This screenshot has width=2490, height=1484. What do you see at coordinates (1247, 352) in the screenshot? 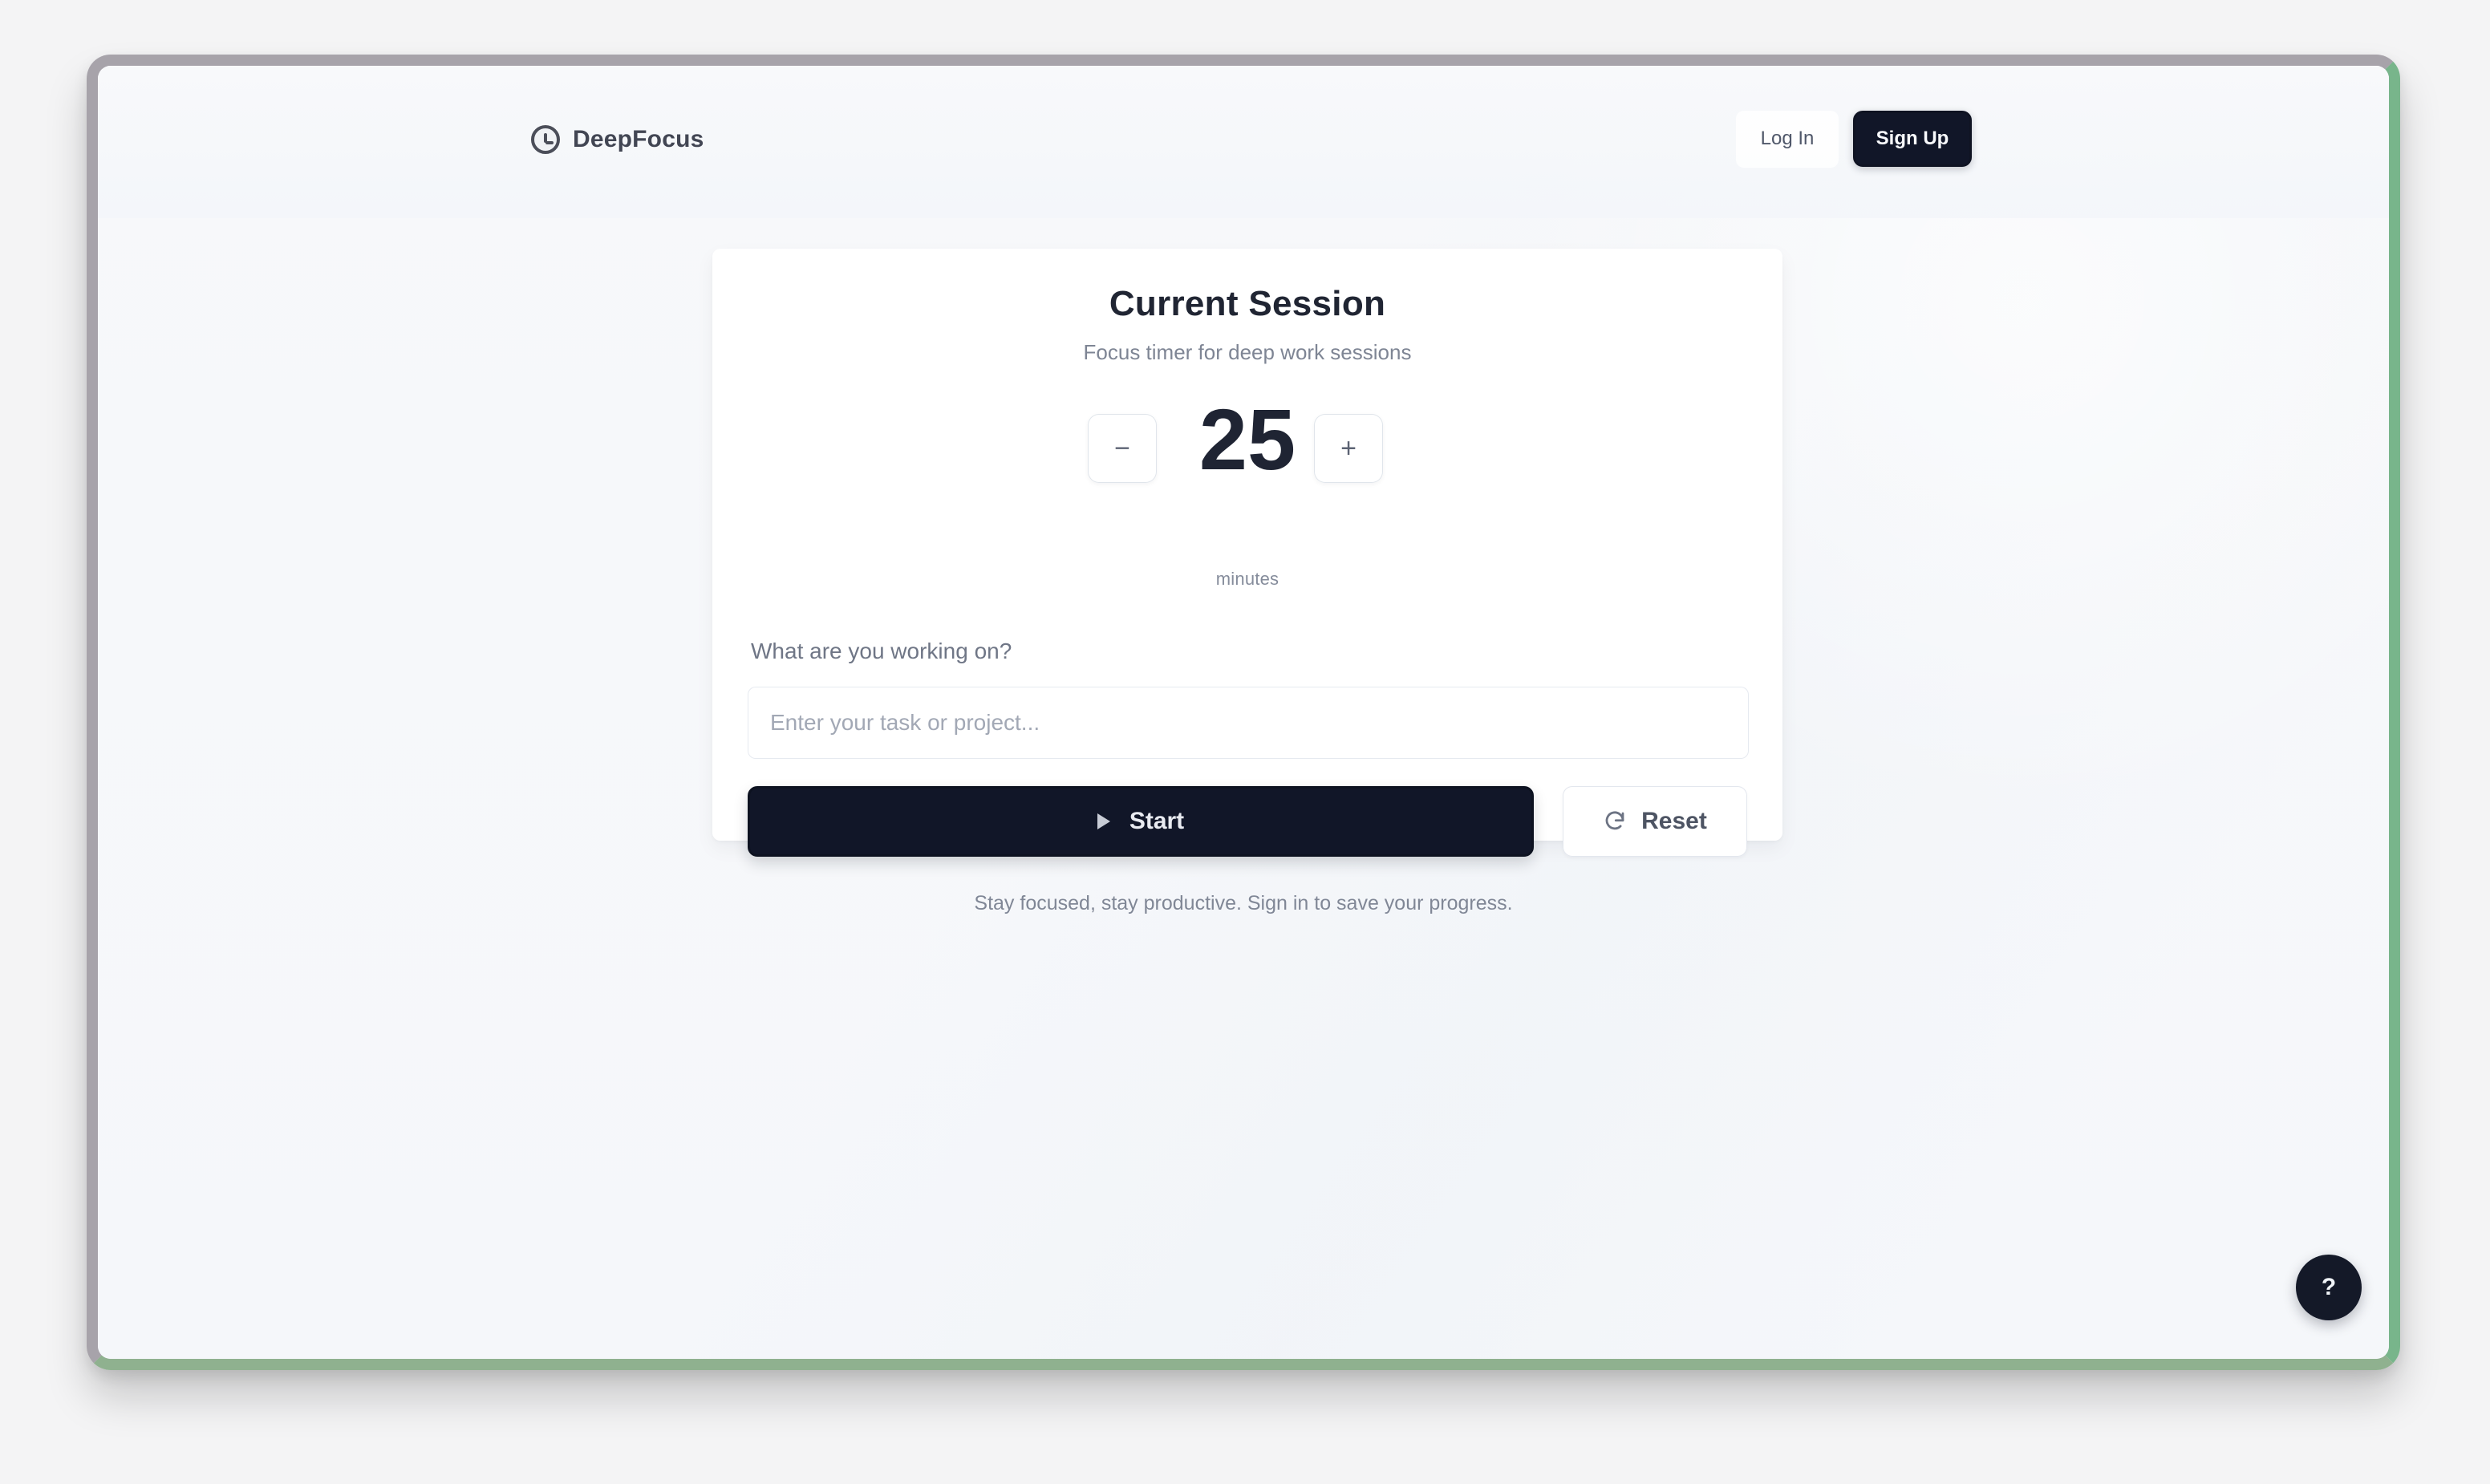
I see `session-subtitle: Focus timer for deep work sessions` at bounding box center [1247, 352].